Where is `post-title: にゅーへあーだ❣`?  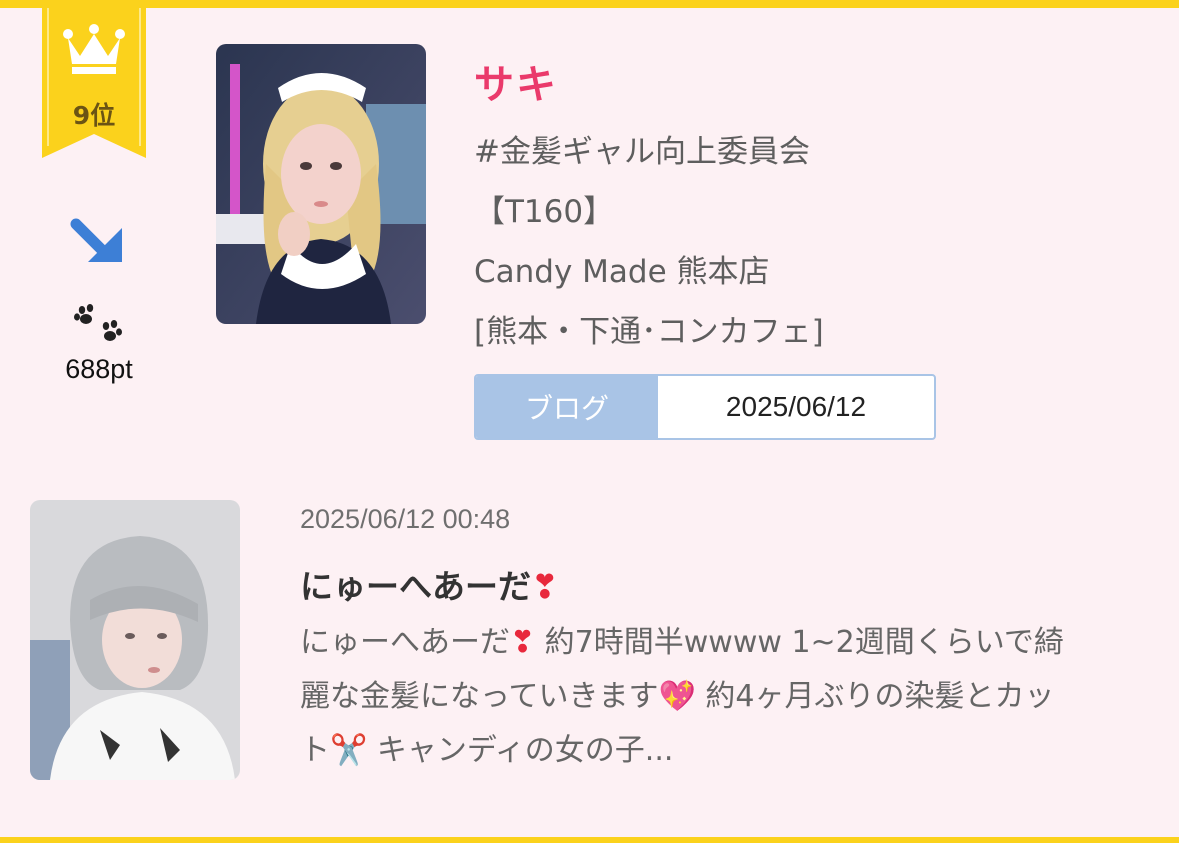 post-title: にゅーへあーだ❣ is located at coordinates (429, 584).